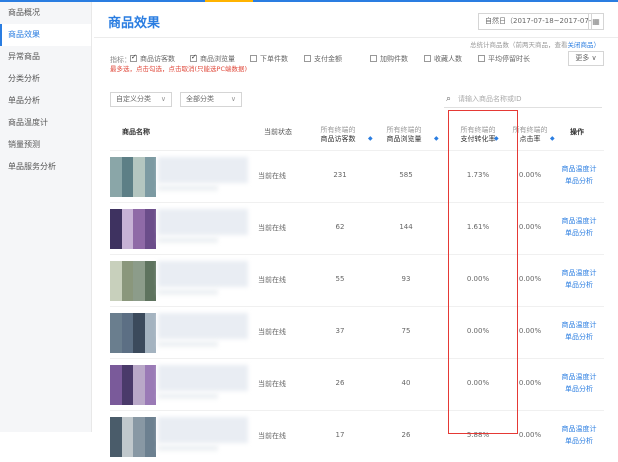 The height and width of the screenshot is (462, 618). What do you see at coordinates (45, 123) in the screenshot?
I see `sidebar-item-thermometer: 商品温度计` at bounding box center [45, 123].